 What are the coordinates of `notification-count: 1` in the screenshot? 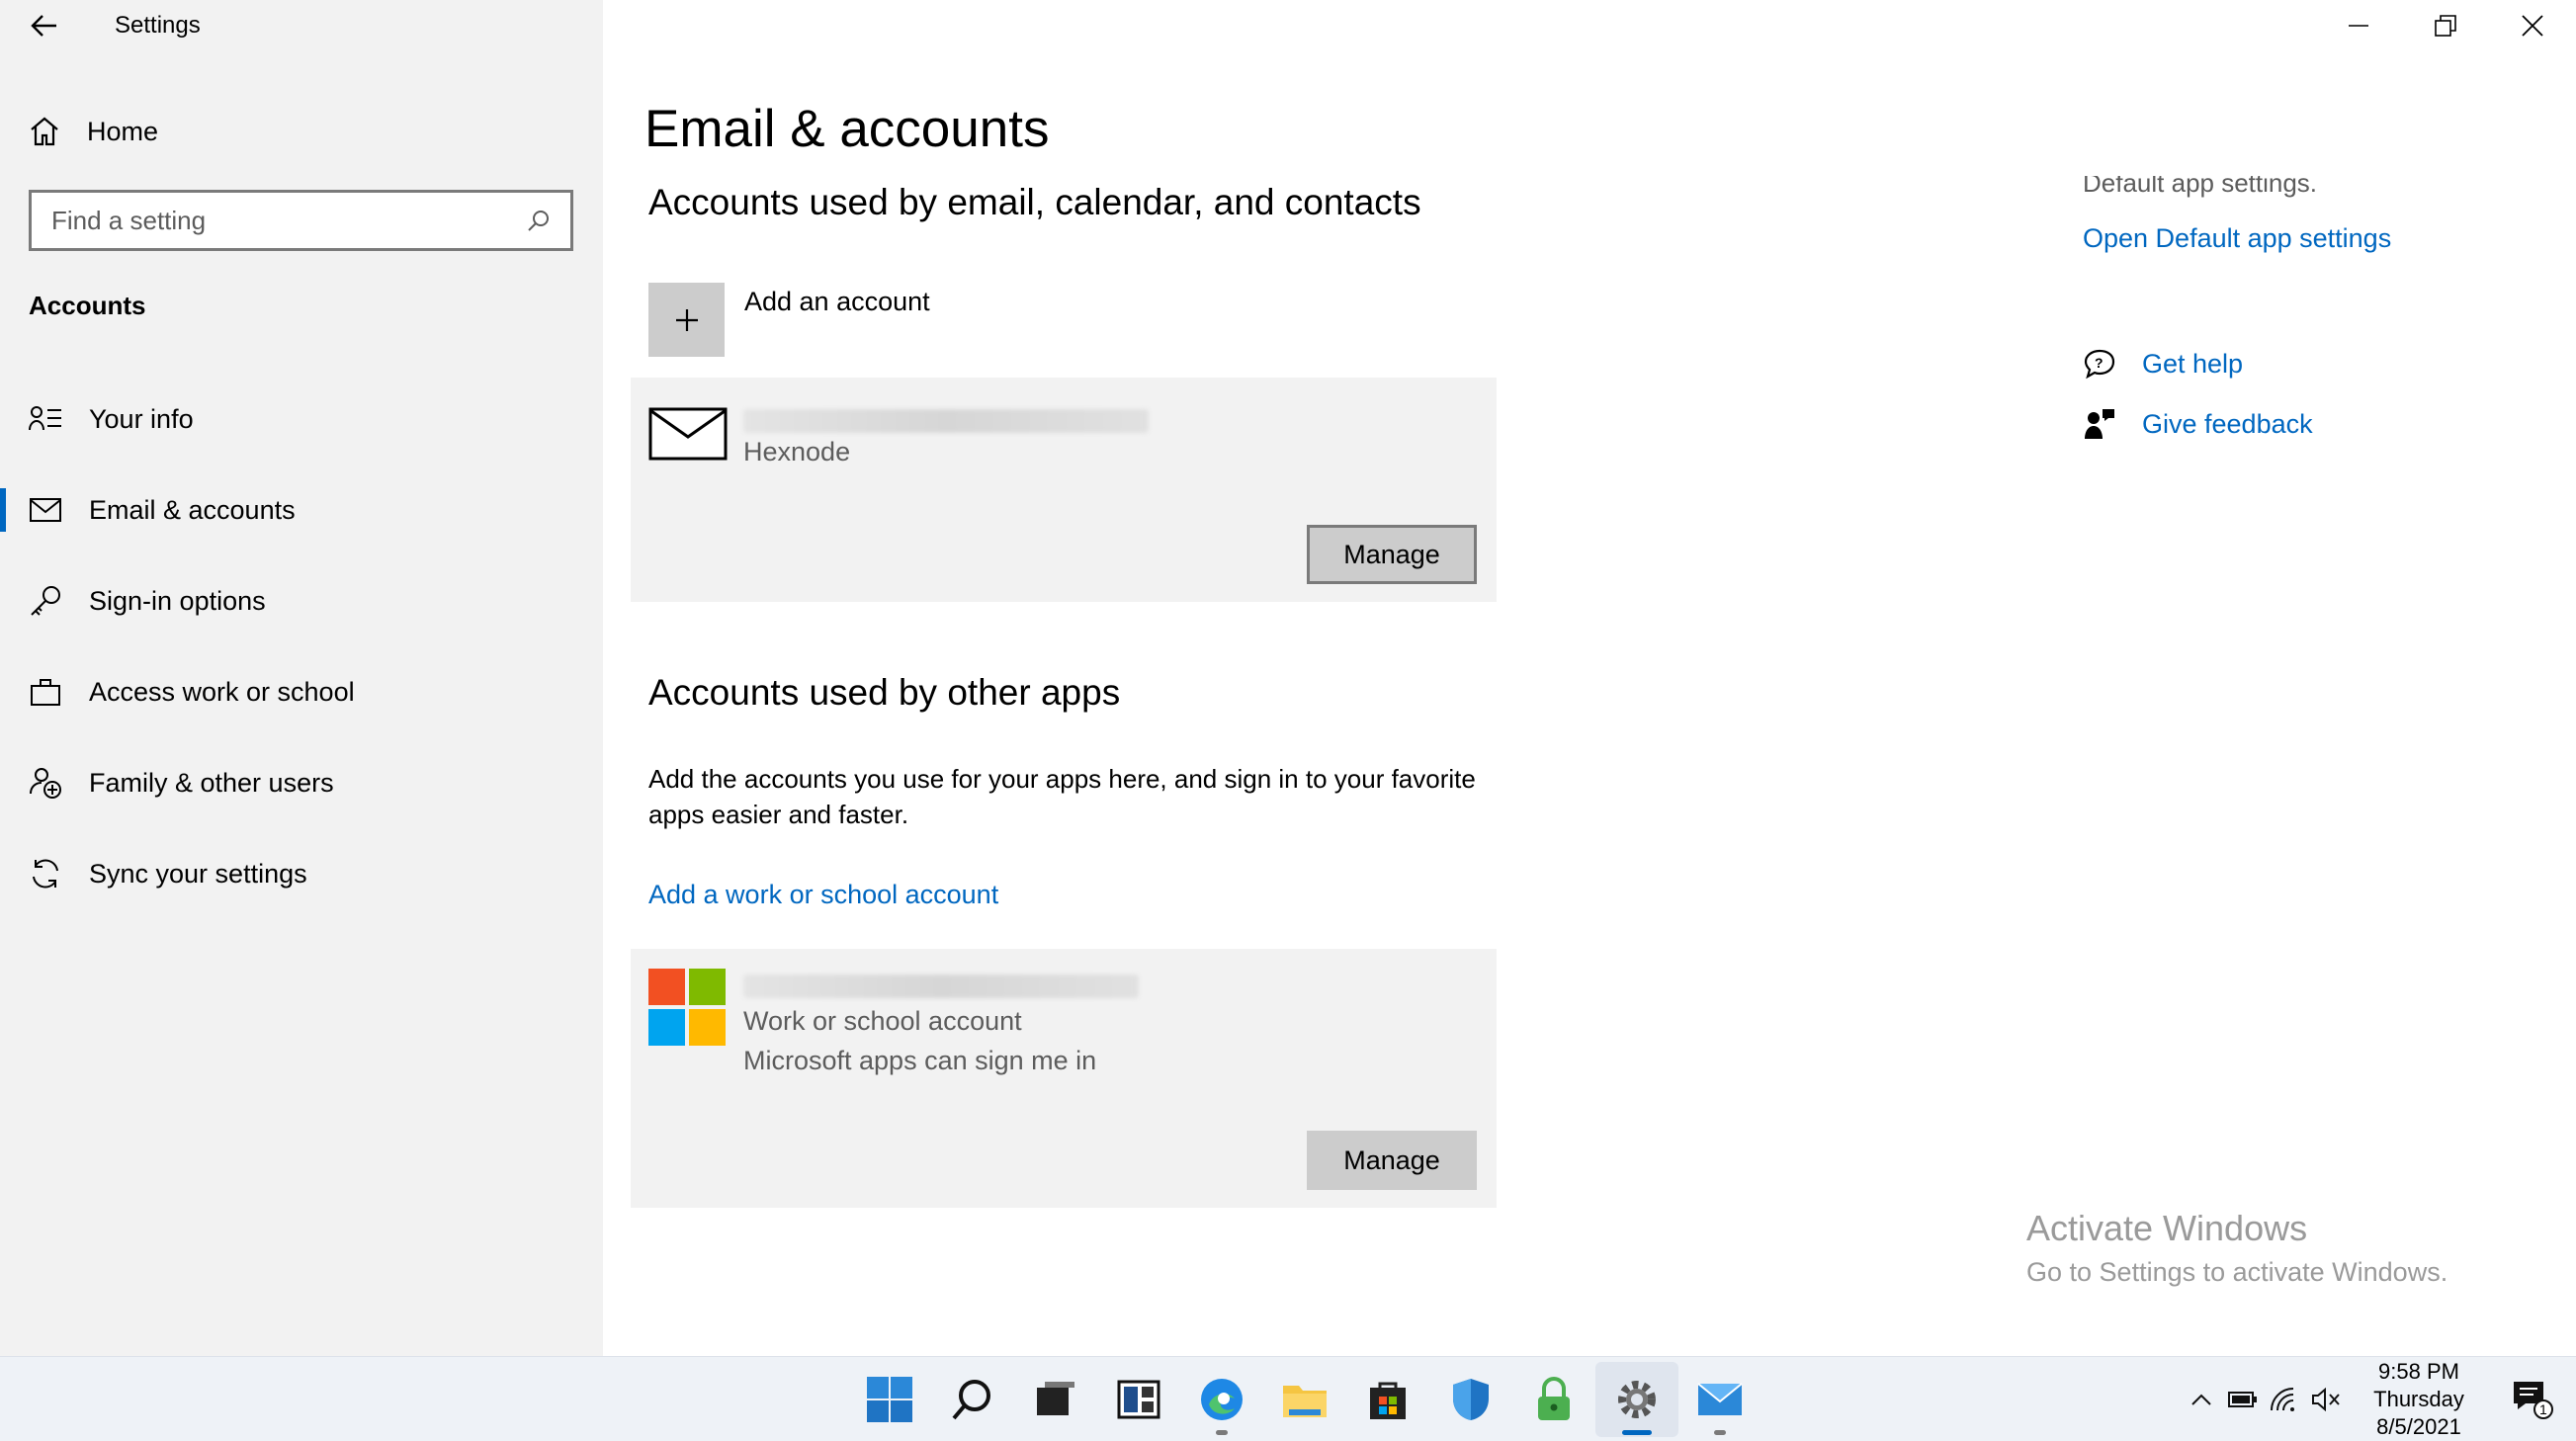 It's located at (2543, 1409).